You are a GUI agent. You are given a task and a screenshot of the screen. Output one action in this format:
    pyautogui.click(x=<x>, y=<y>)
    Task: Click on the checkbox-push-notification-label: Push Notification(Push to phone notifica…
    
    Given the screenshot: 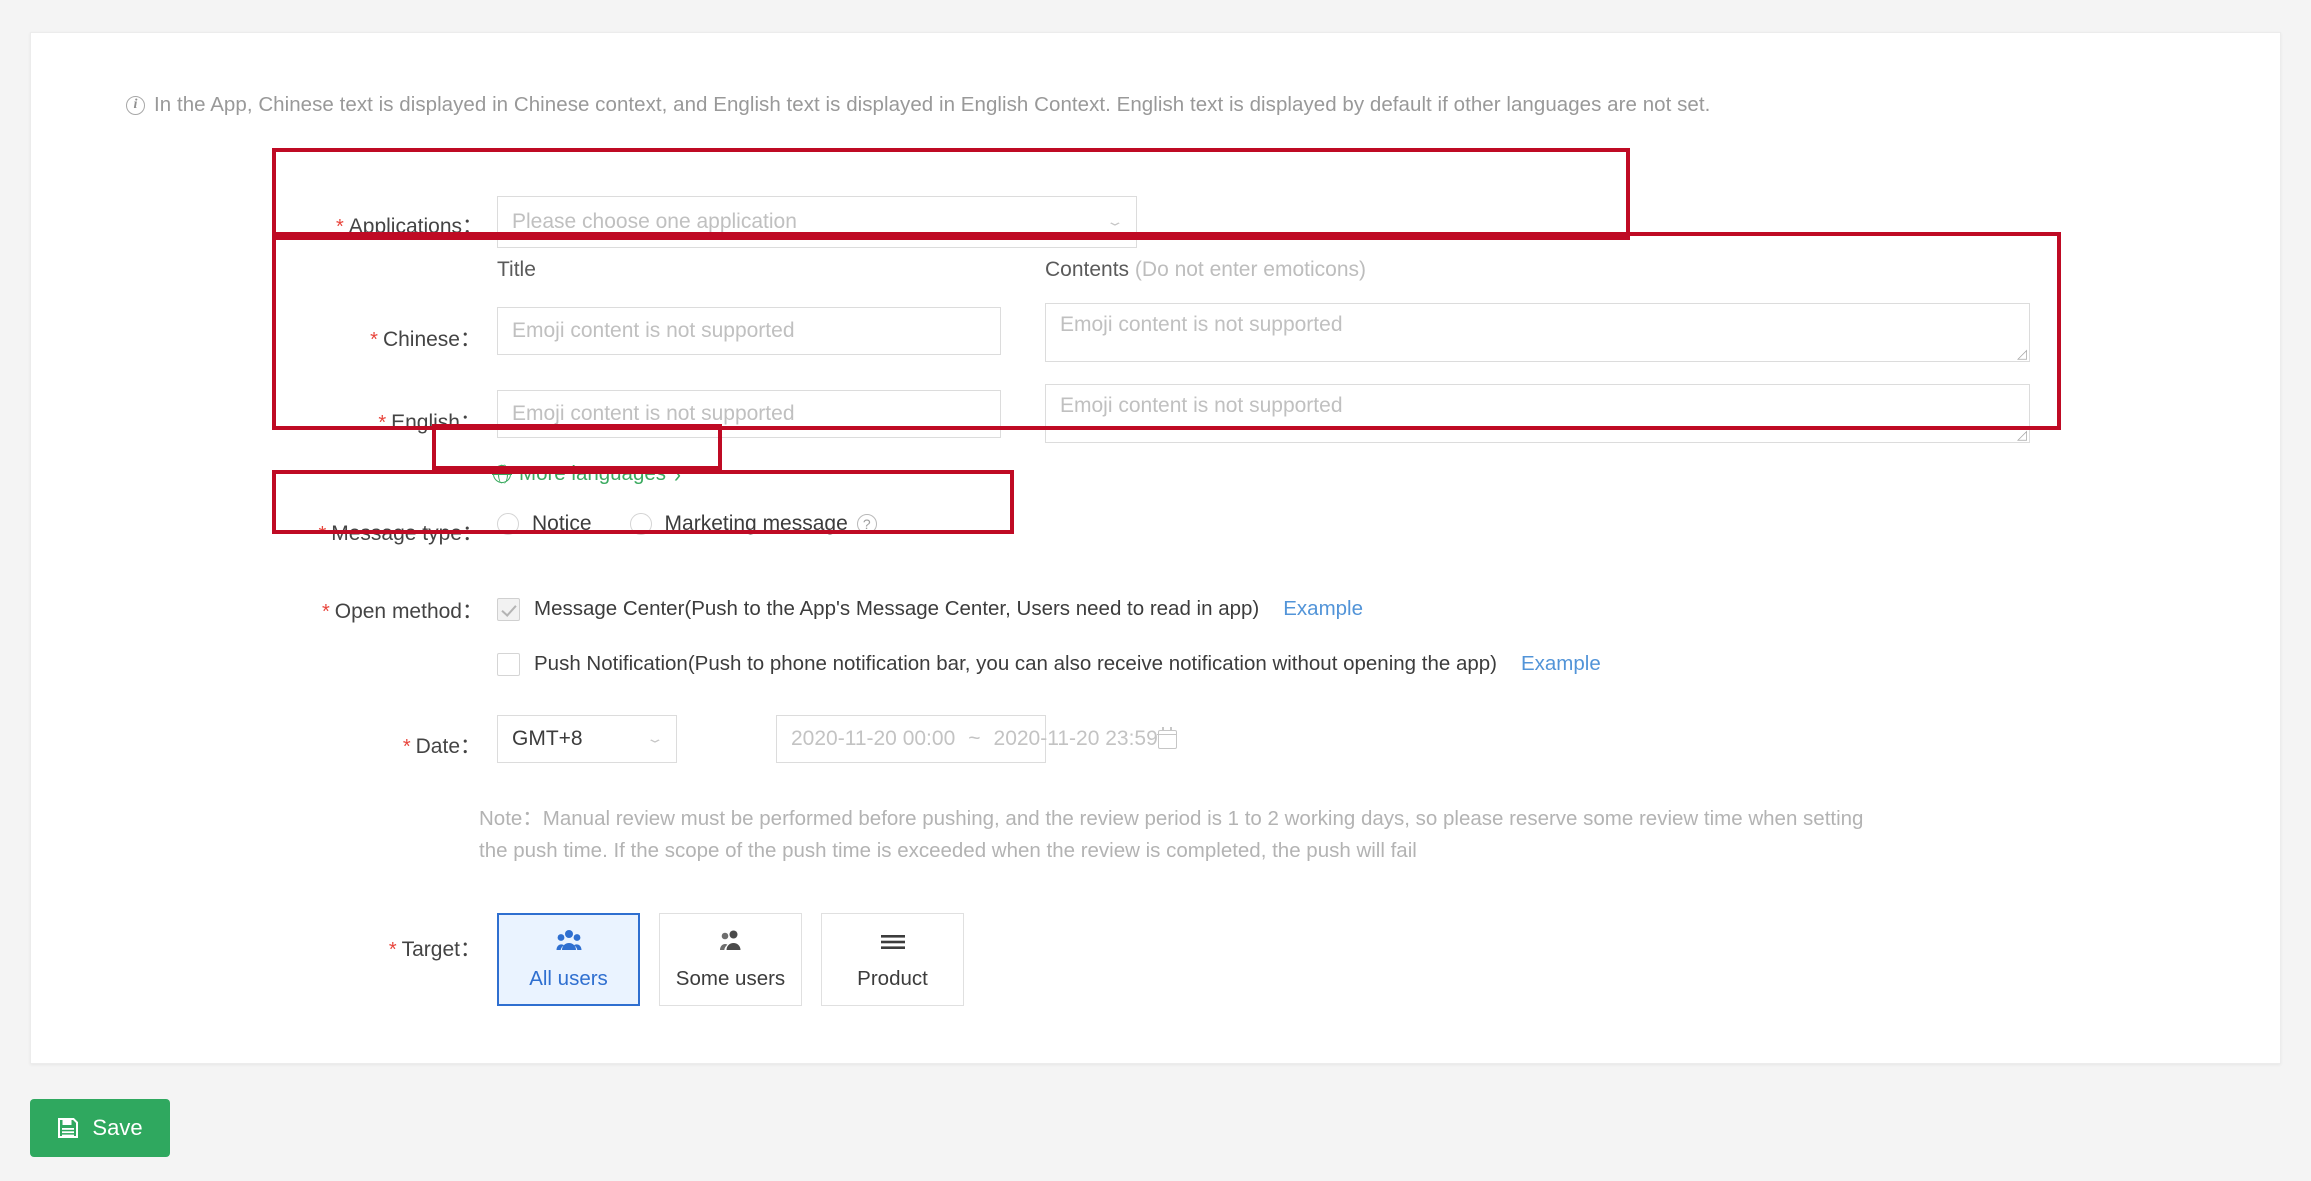 What is the action you would take?
    pyautogui.click(x=1015, y=664)
    